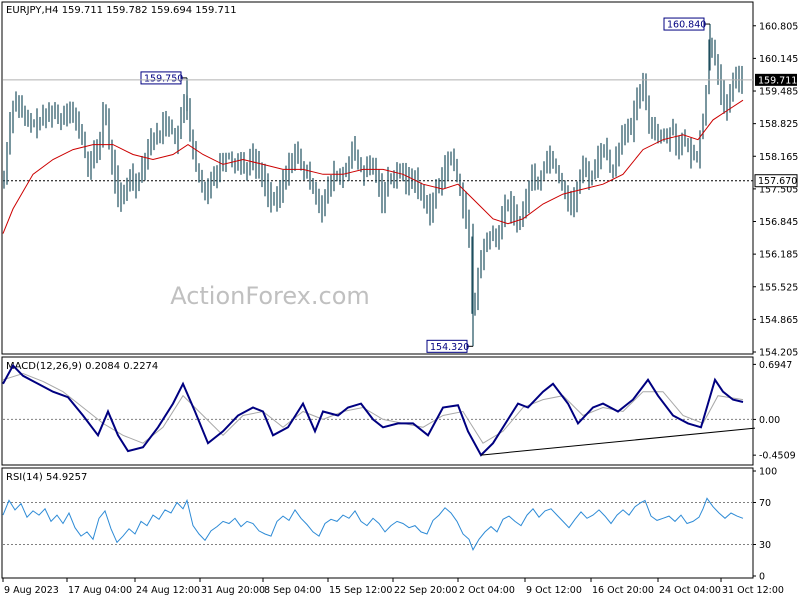 The height and width of the screenshot is (604, 800). What do you see at coordinates (777, 80) in the screenshot?
I see `current-price-label: 159.711` at bounding box center [777, 80].